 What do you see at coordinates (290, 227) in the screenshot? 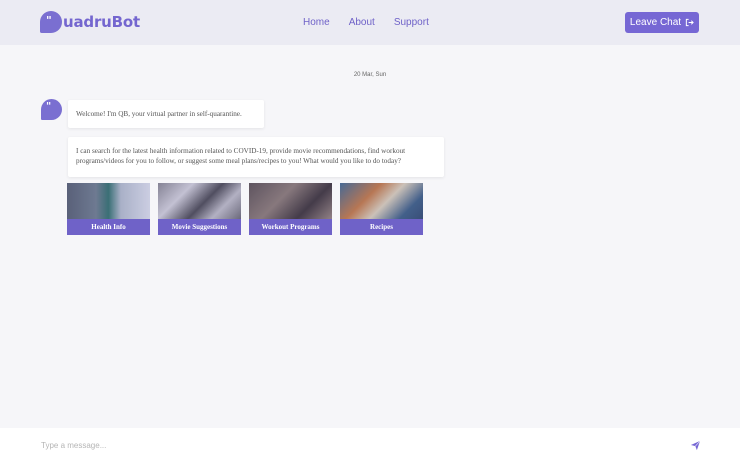
I see `option-label: Workout Programs` at bounding box center [290, 227].